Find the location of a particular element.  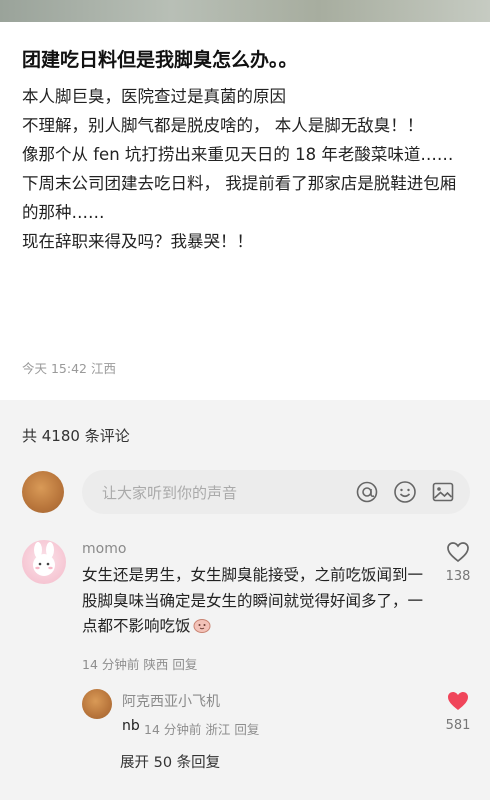

top-image-strip is located at coordinates (245, 11).